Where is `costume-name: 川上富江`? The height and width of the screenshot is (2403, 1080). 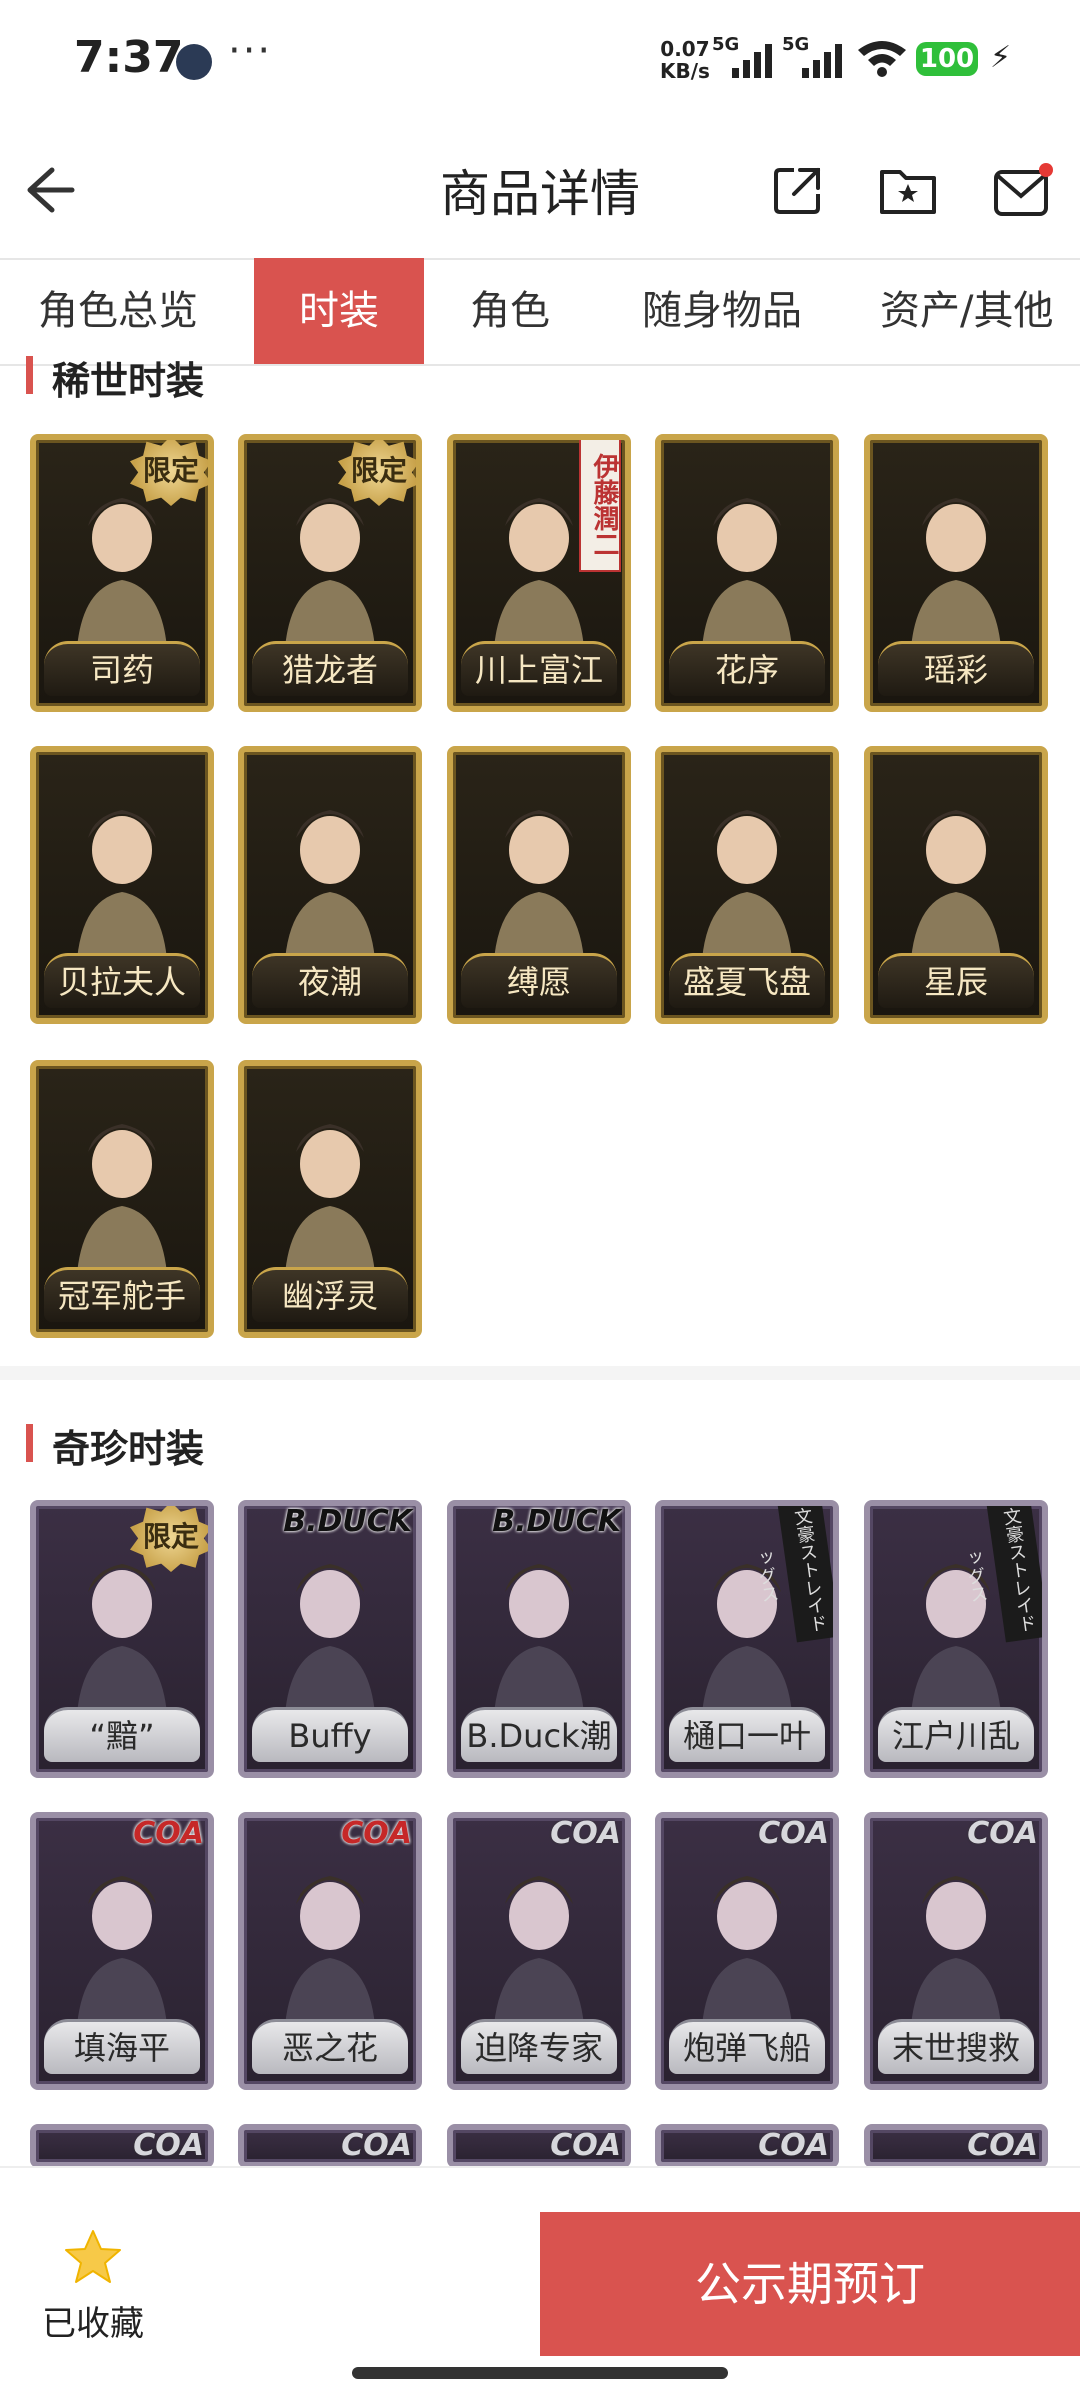 costume-name: 川上富江 is located at coordinates (539, 668).